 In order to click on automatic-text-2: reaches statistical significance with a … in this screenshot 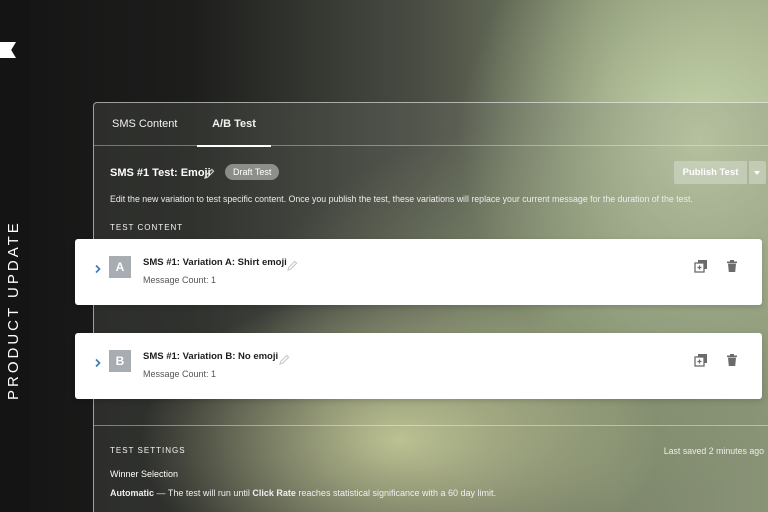, I will do `click(396, 493)`.